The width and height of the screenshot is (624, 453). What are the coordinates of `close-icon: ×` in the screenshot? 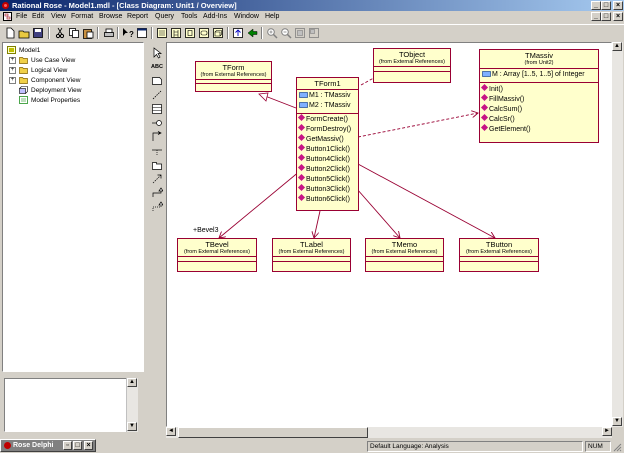 It's located at (88, 445).